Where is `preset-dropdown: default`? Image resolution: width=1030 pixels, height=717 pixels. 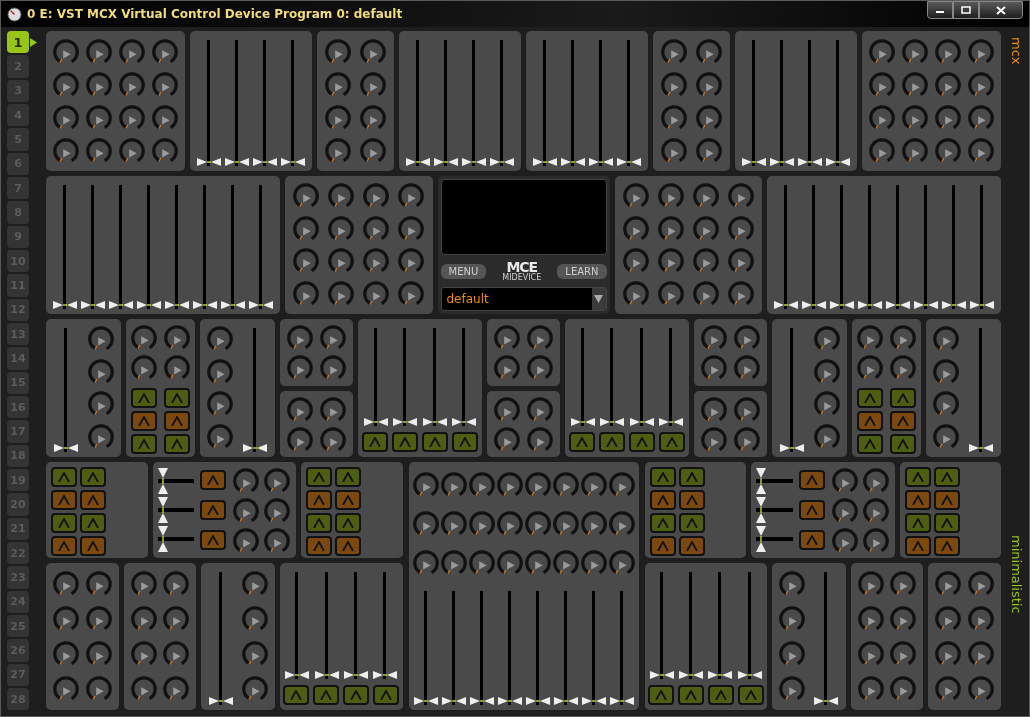
preset-dropdown: default is located at coordinates (523, 299).